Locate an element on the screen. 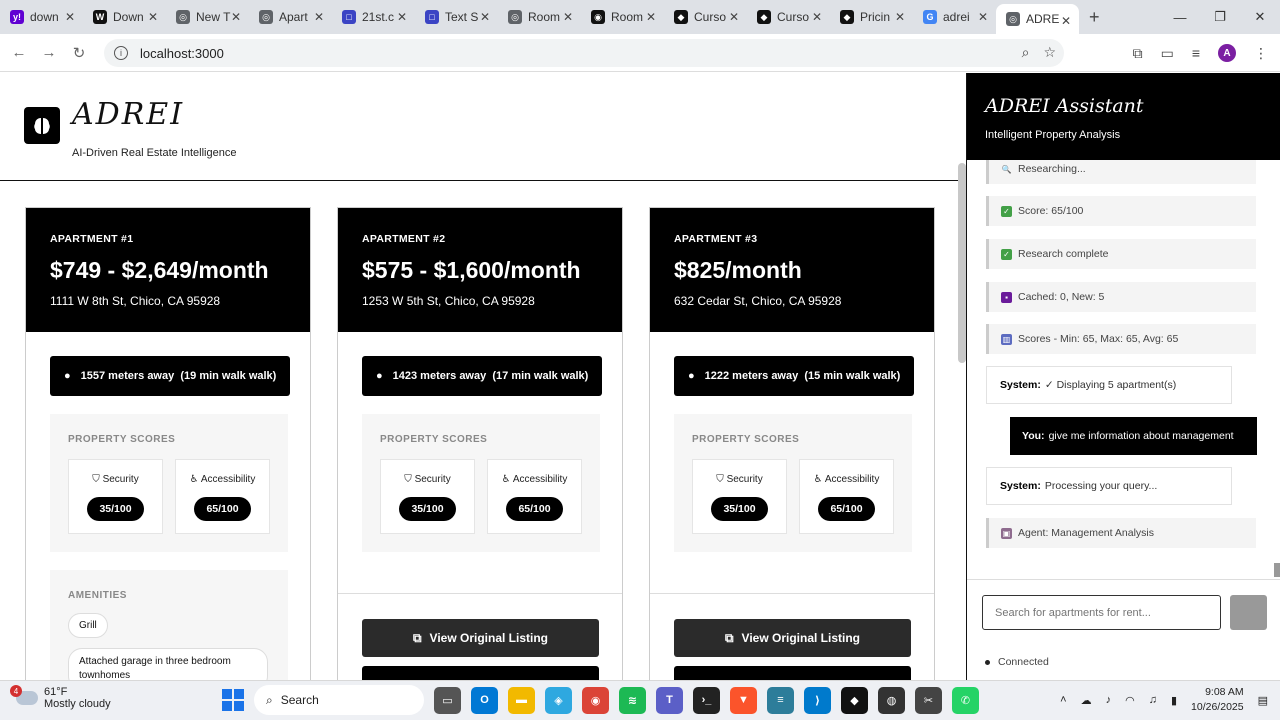 The width and height of the screenshot is (1280, 720). minimize-icon: — is located at coordinates (1180, 17).